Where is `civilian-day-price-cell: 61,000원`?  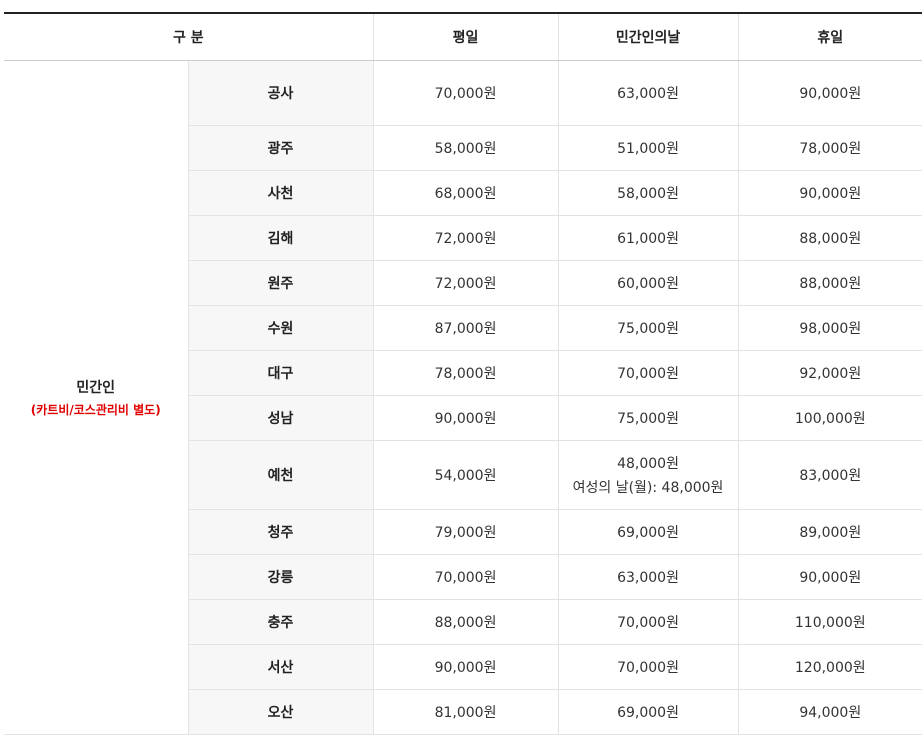
civilian-day-price-cell: 61,000원 is located at coordinates (648, 238).